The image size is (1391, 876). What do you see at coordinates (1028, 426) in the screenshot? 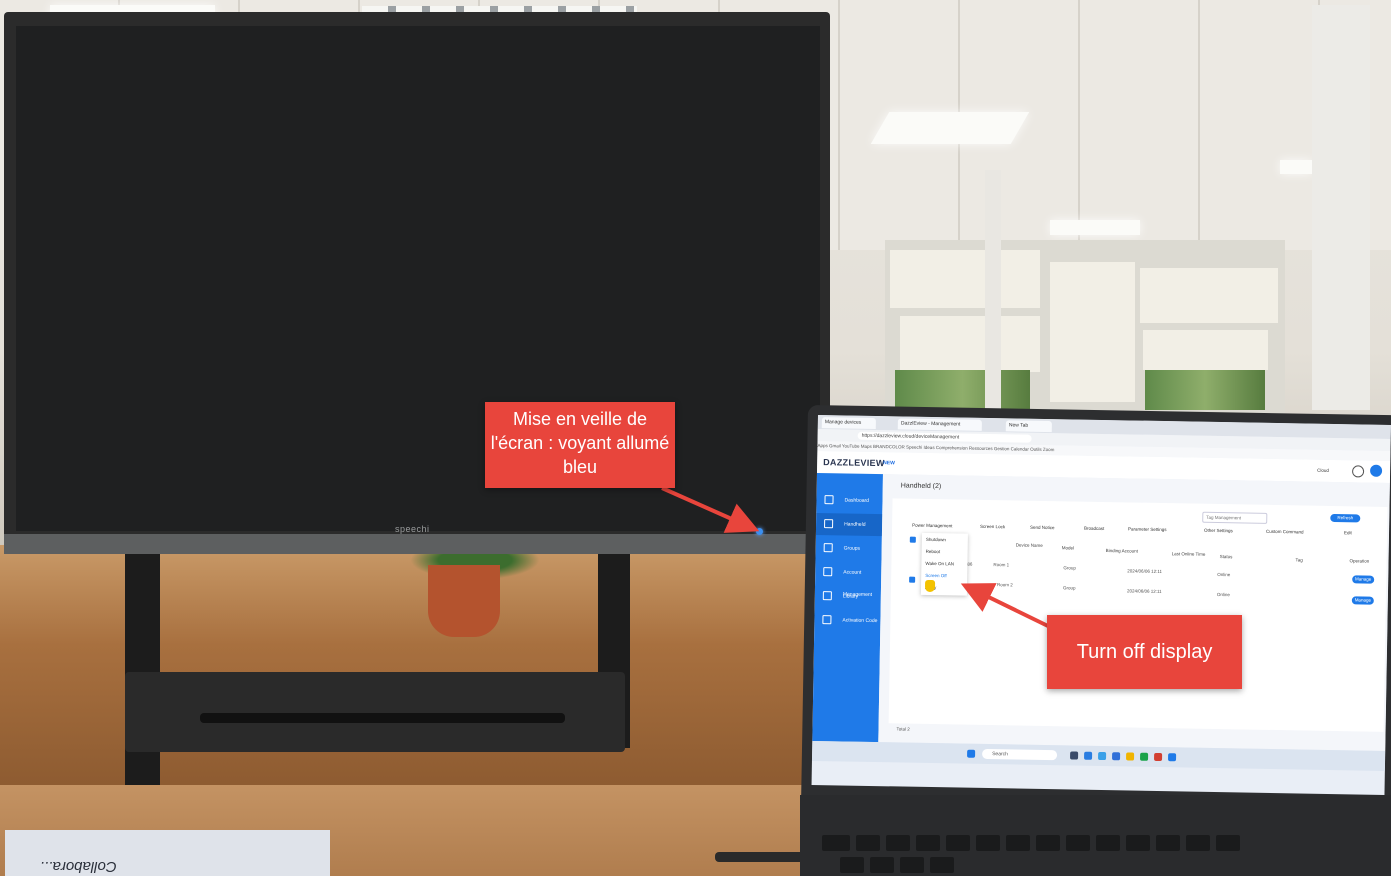
I see `browser-tab: New Tab` at bounding box center [1028, 426].